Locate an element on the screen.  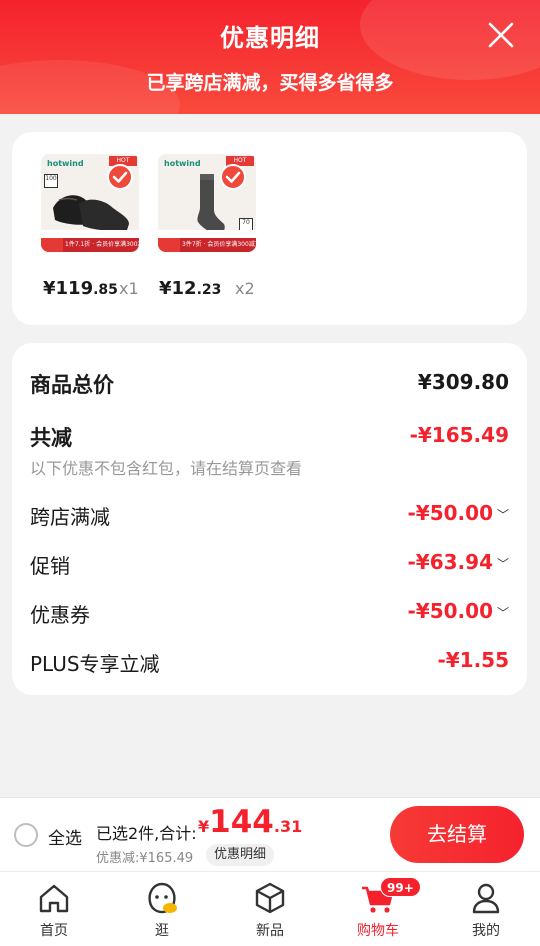
product-price: ¥119.85 is located at coordinates (80, 288).